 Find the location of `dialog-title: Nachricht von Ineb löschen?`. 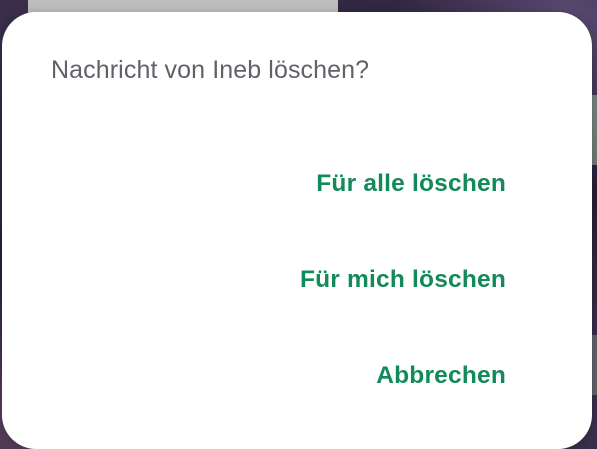

dialog-title: Nachricht von Ineb löschen? is located at coordinates (210, 70).